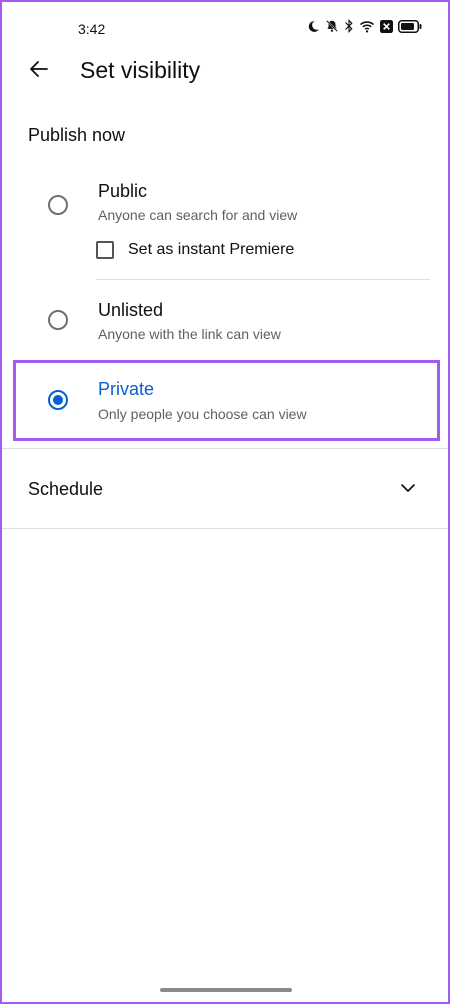 This screenshot has height=1004, width=450. I want to click on section-label-publish-now: Publish now, so click(77, 135).